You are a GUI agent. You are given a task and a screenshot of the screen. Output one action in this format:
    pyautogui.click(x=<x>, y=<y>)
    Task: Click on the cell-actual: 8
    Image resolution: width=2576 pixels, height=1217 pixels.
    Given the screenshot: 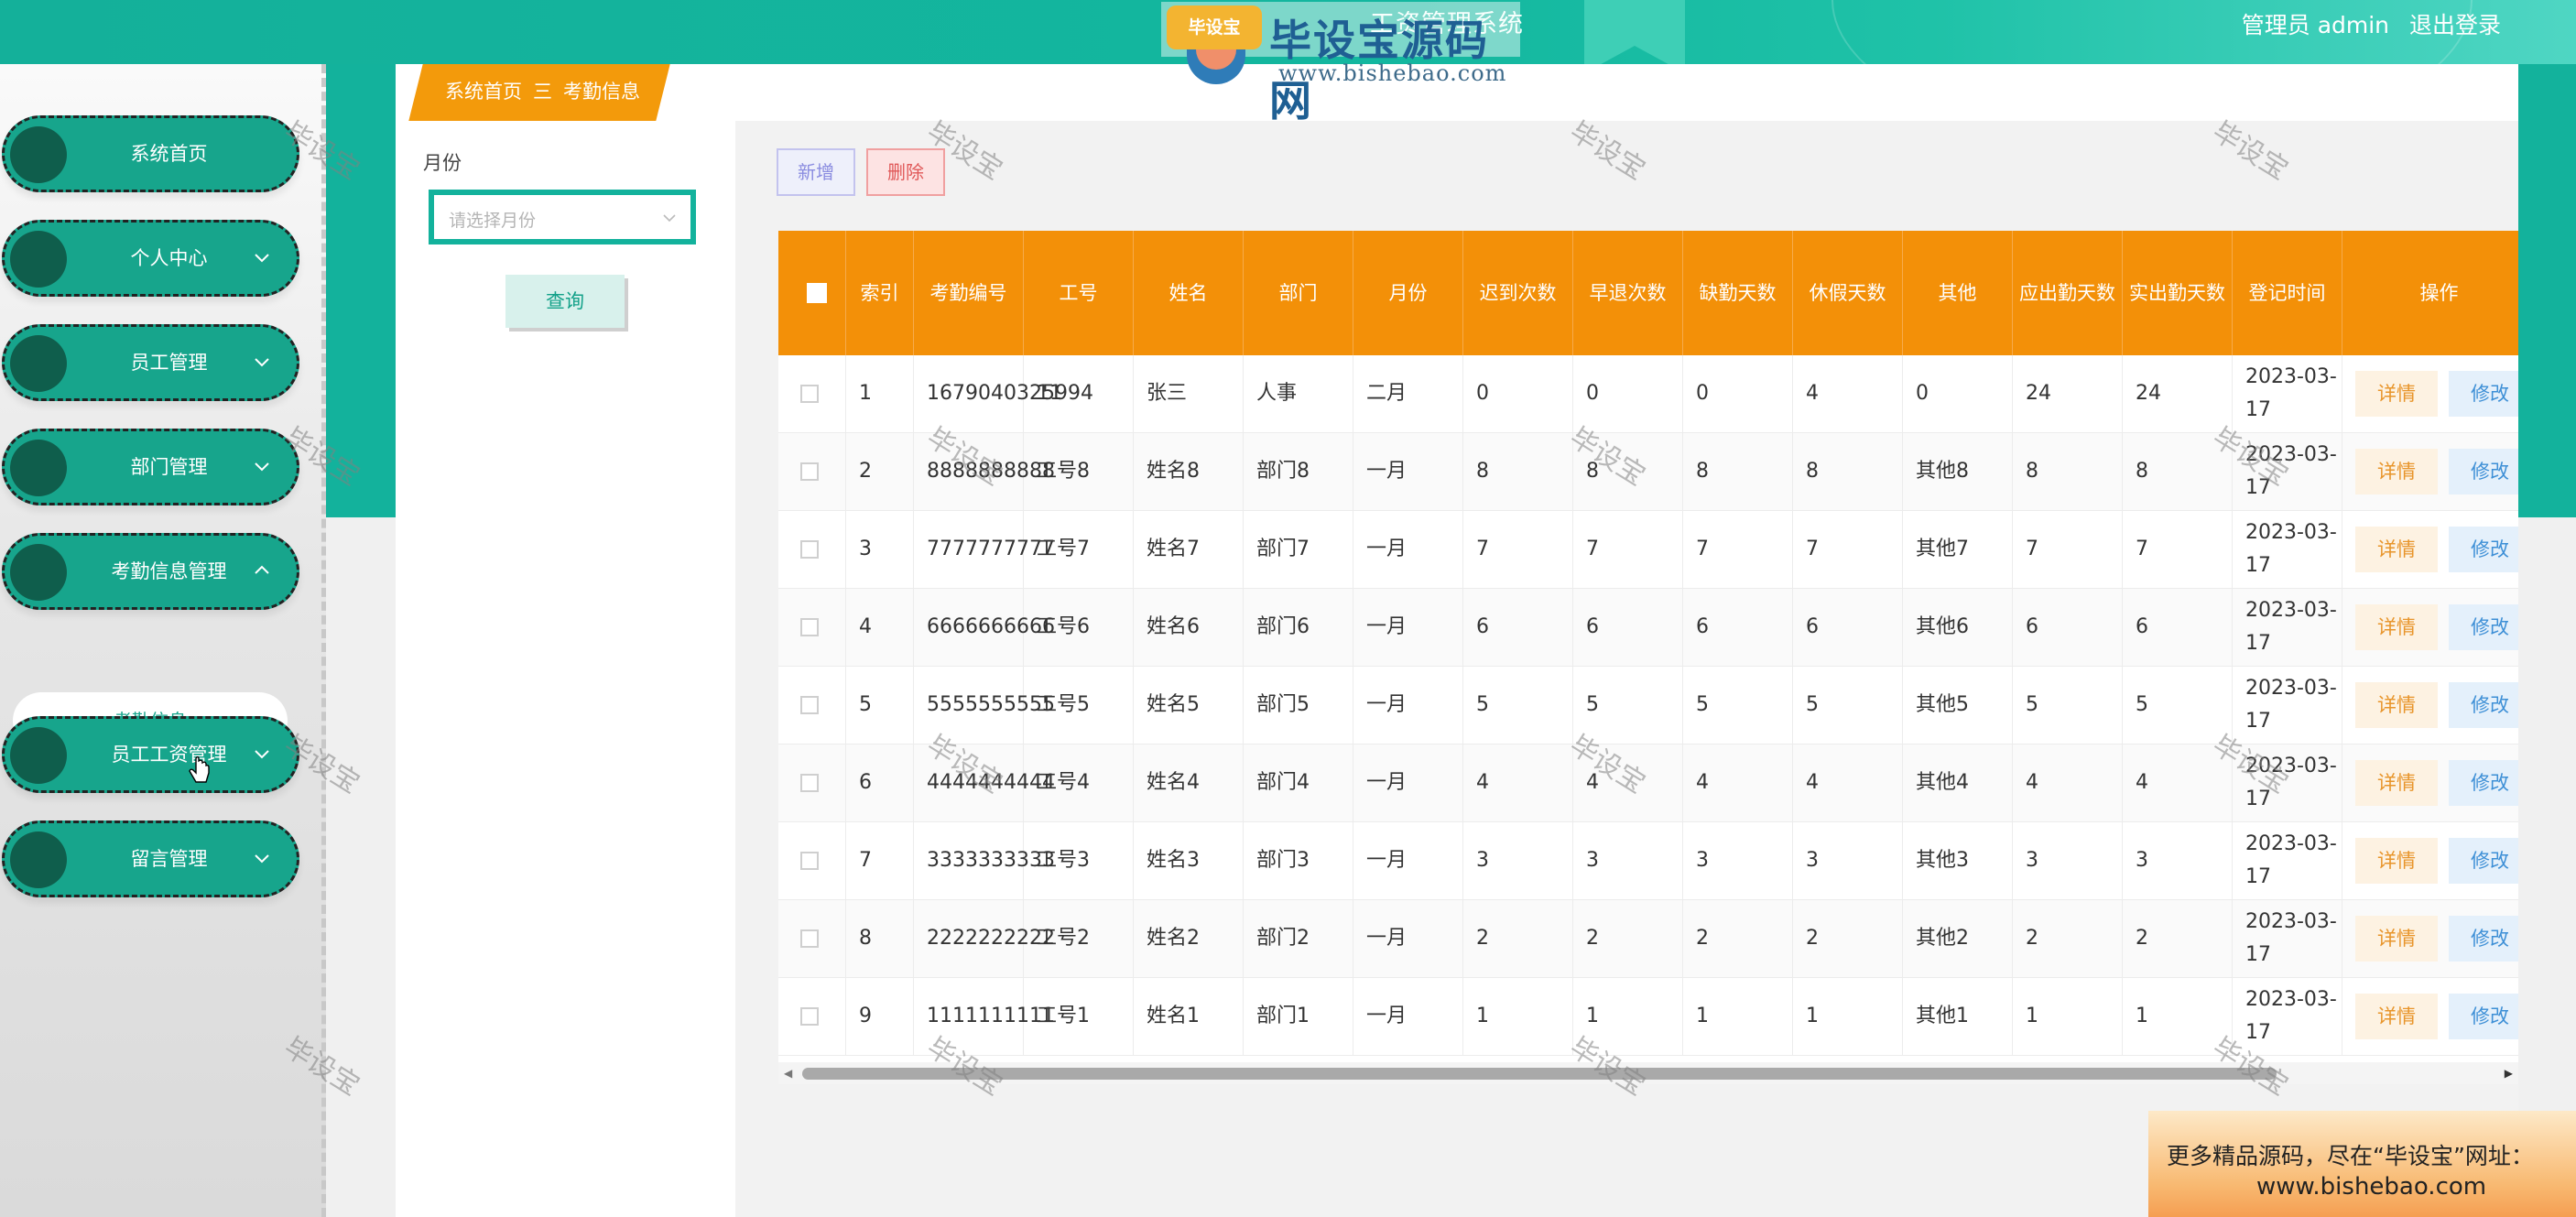 What is the action you would take?
    pyautogui.click(x=2178, y=472)
    